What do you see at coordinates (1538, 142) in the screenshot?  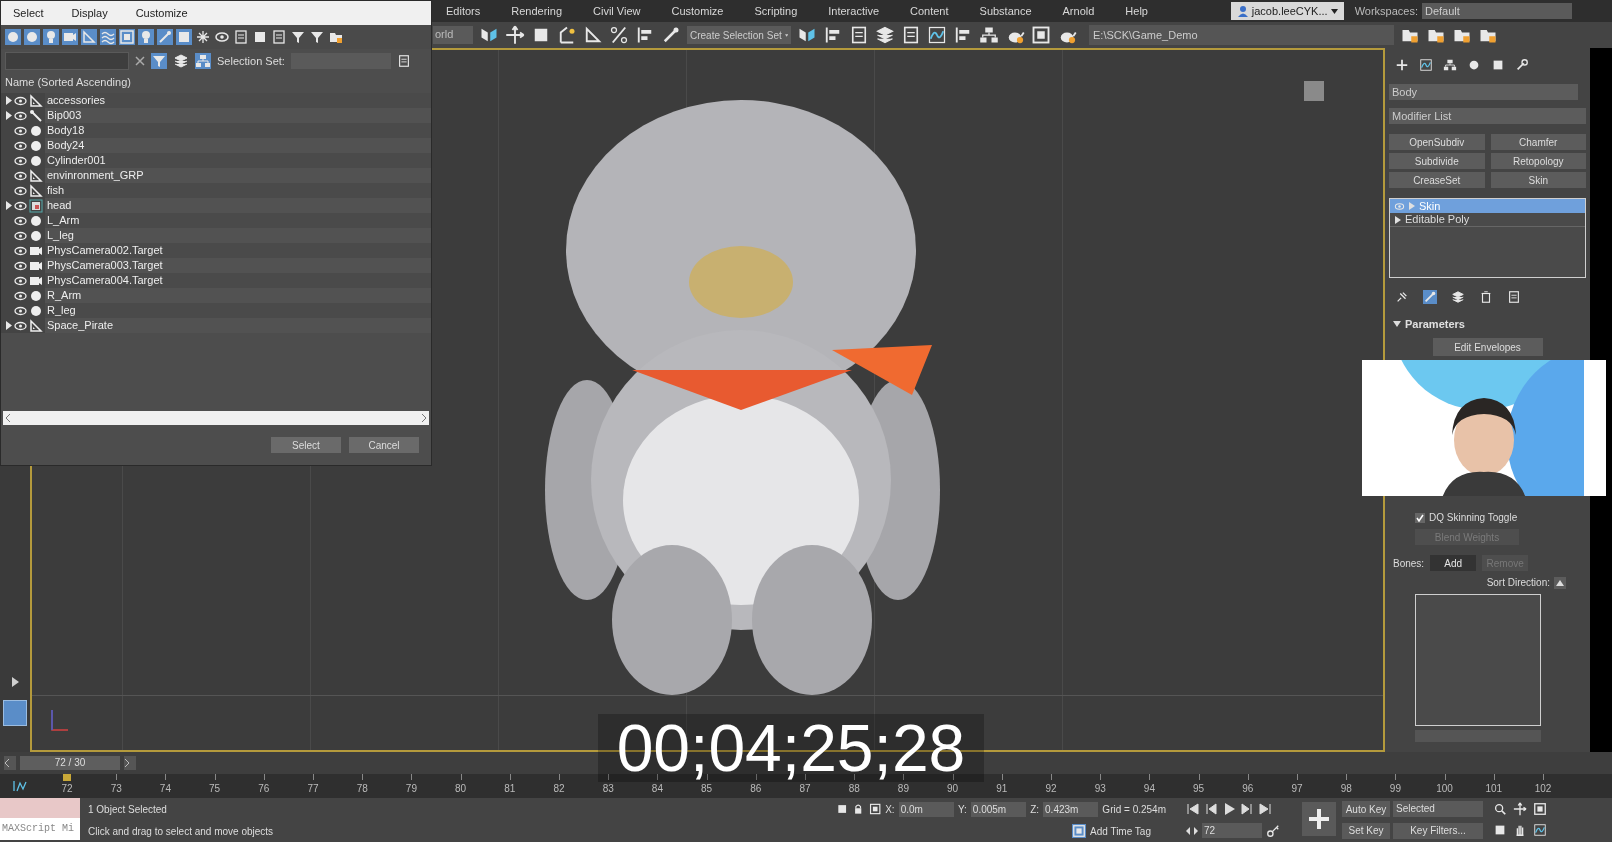 I see `modifier-button: Chamfer` at bounding box center [1538, 142].